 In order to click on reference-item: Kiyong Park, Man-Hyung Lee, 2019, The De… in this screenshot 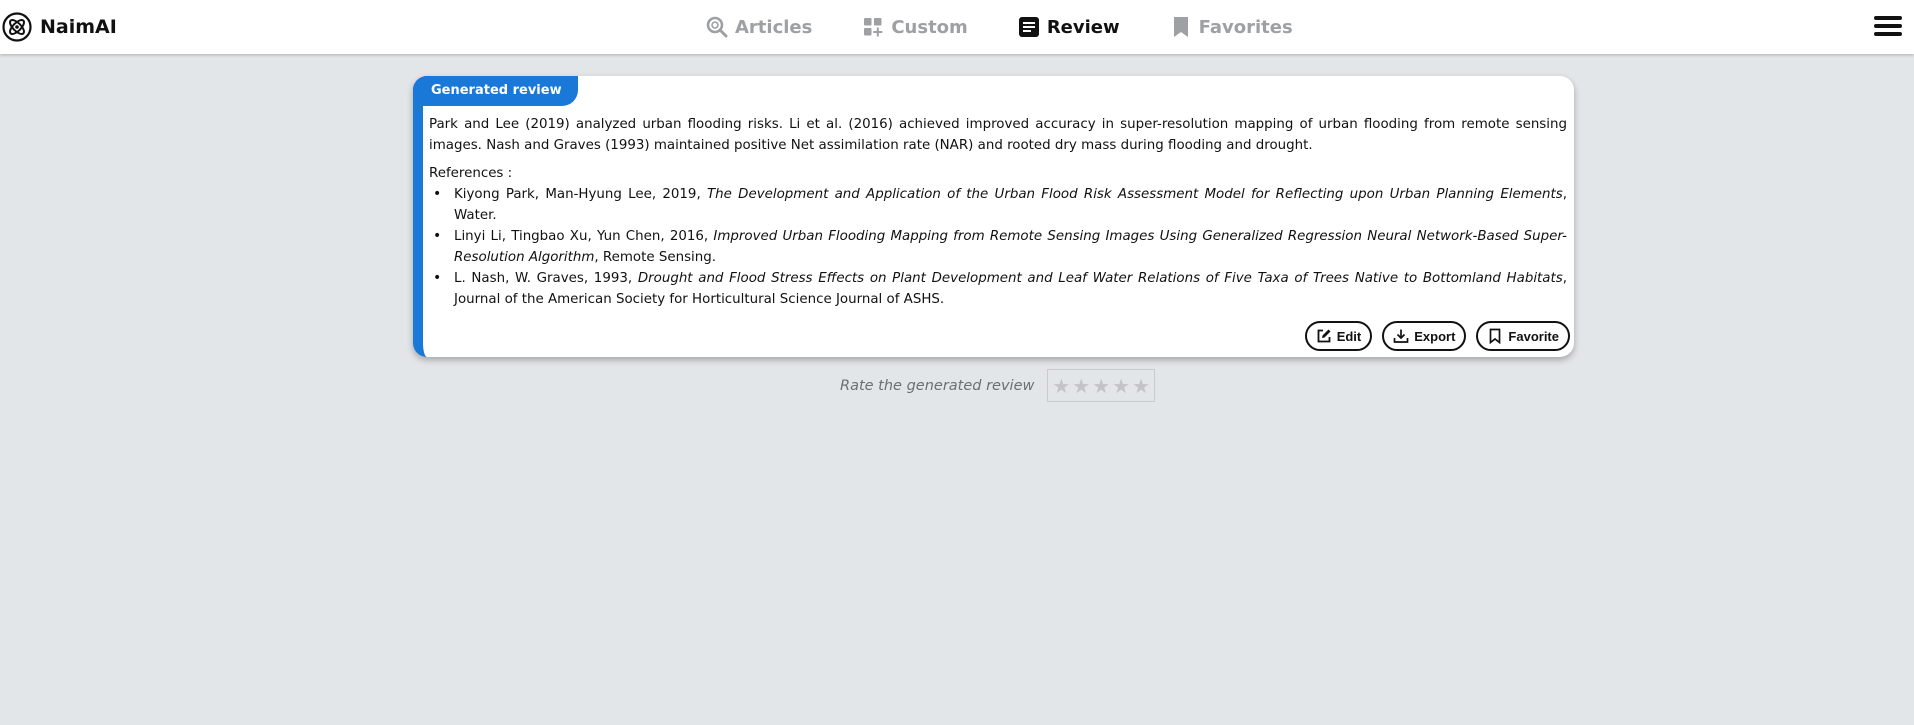, I will do `click(998, 205)`.